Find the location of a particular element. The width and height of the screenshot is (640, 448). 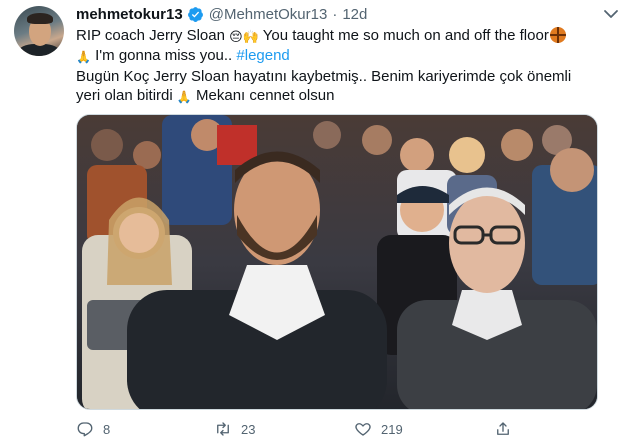

retweet-icon is located at coordinates (223, 429).